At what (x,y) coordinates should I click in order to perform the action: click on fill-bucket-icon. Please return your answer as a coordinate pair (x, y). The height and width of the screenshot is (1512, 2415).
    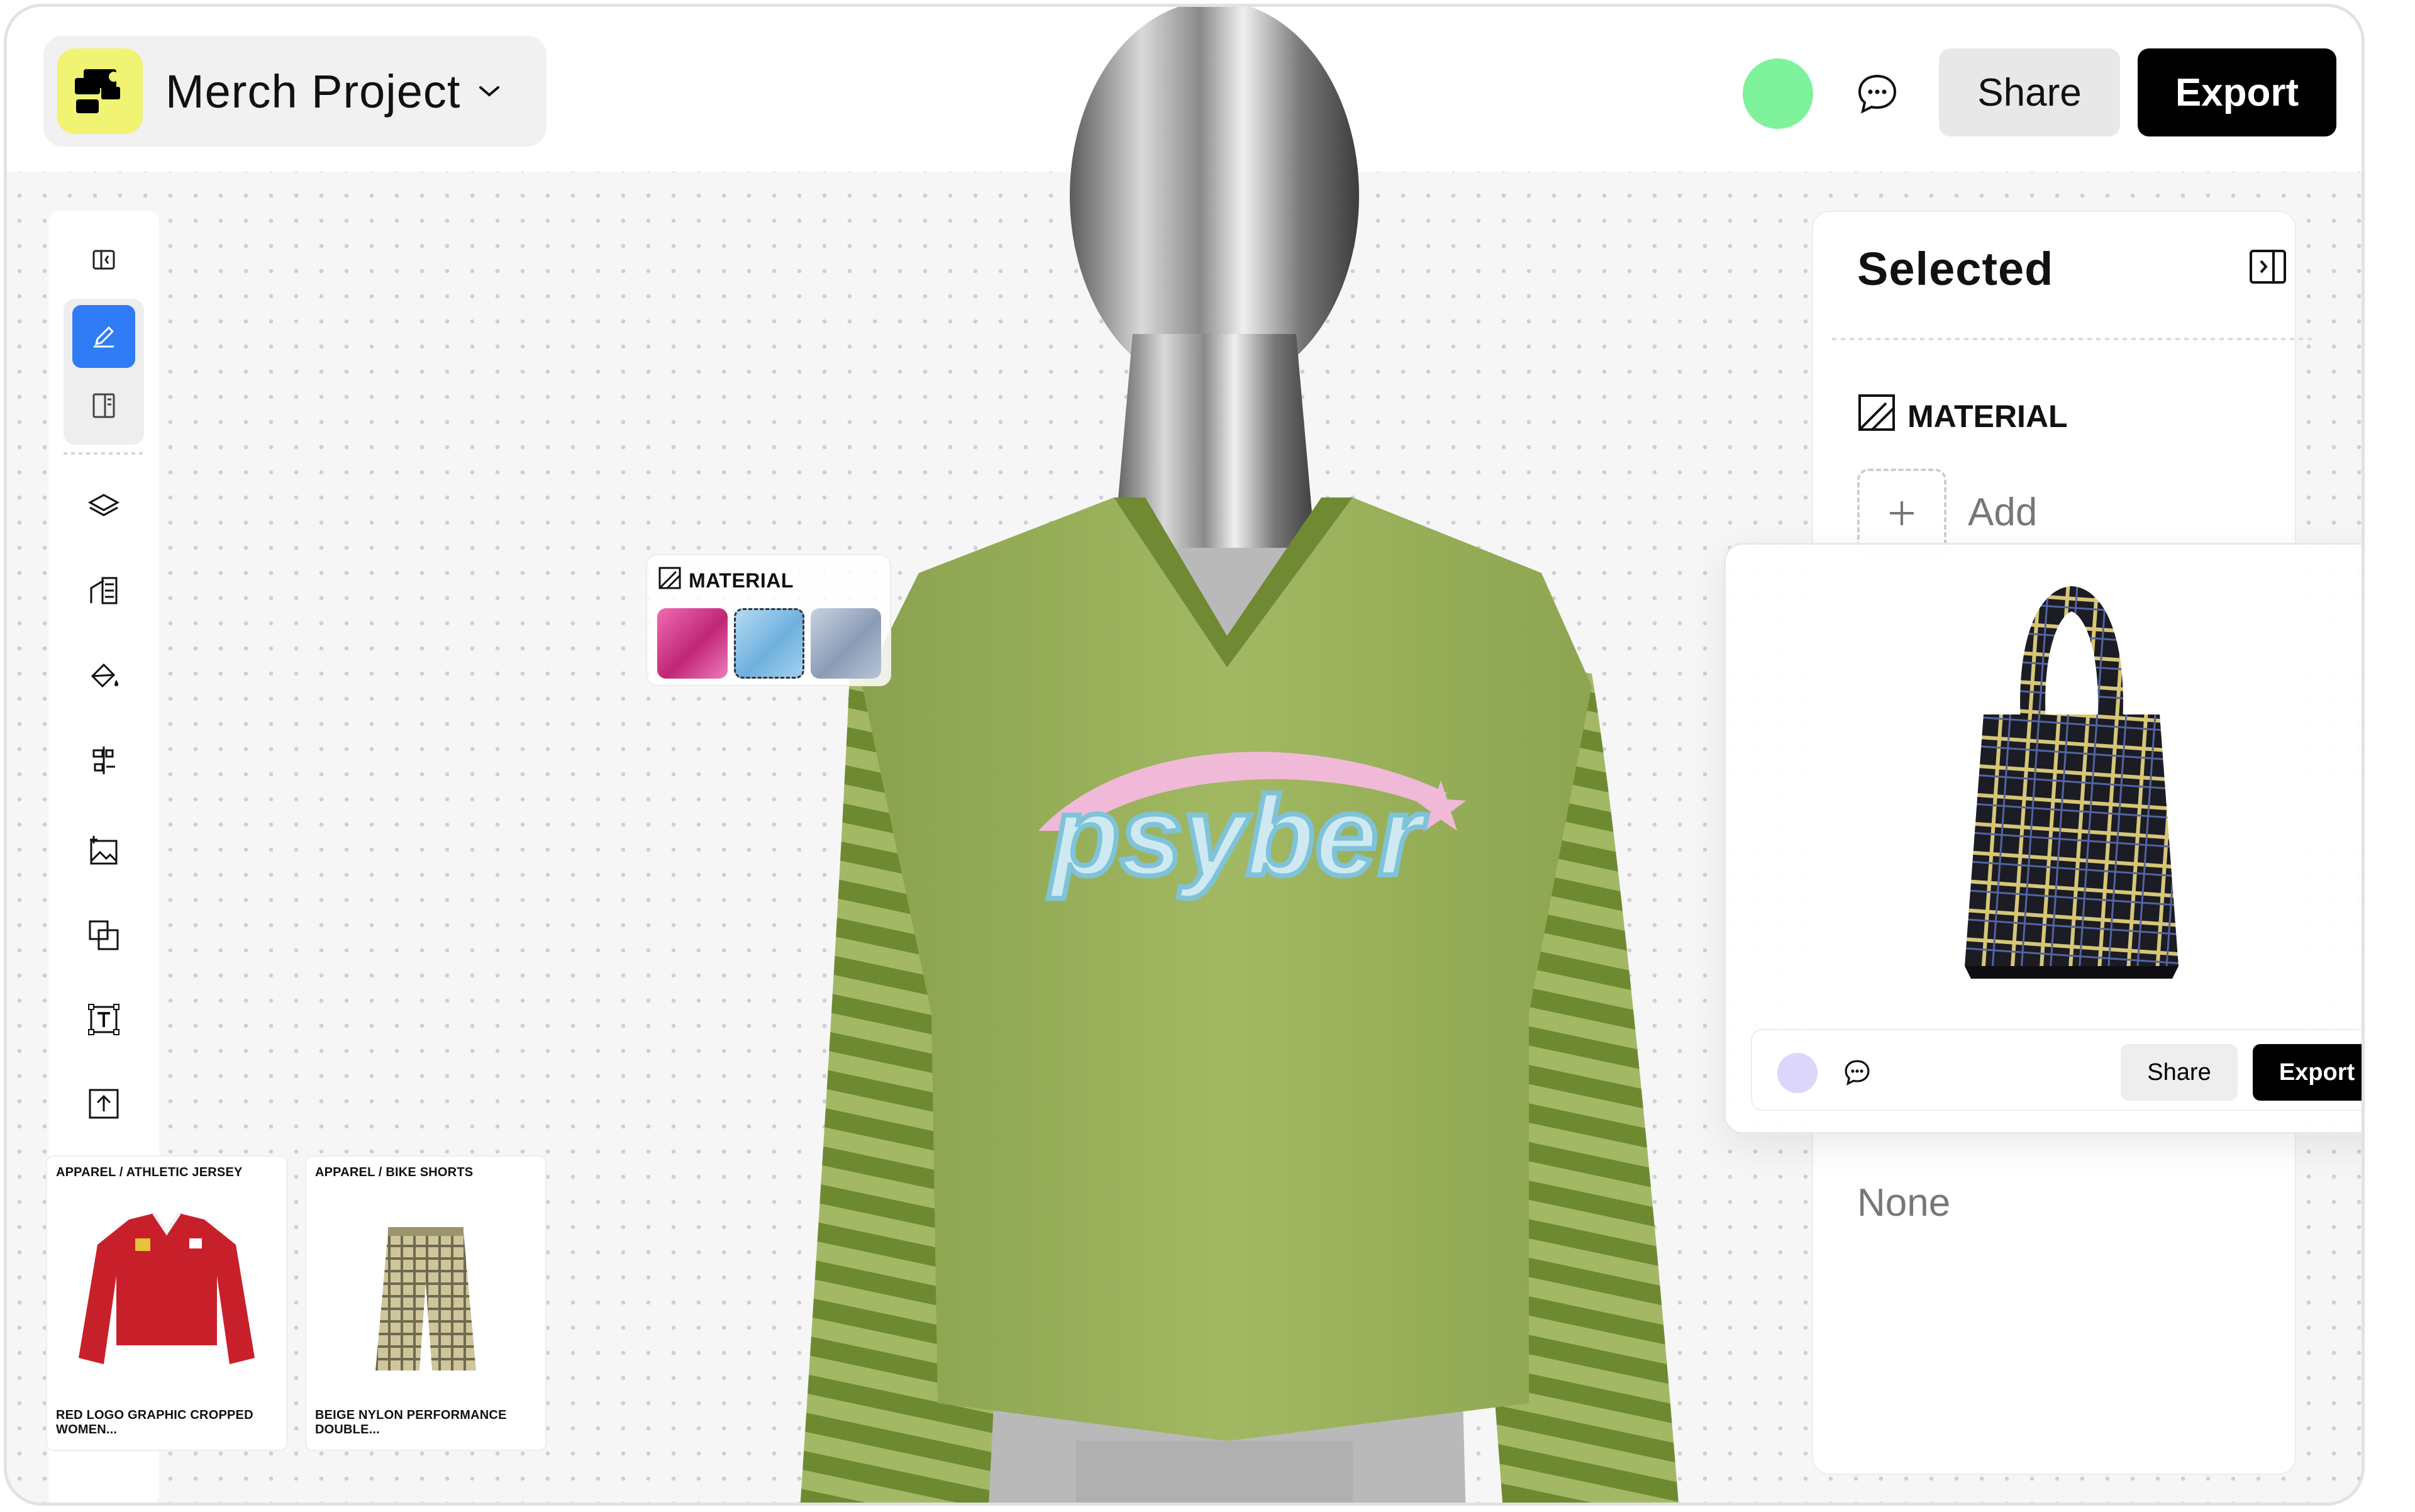
    Looking at the image, I should click on (103, 676).